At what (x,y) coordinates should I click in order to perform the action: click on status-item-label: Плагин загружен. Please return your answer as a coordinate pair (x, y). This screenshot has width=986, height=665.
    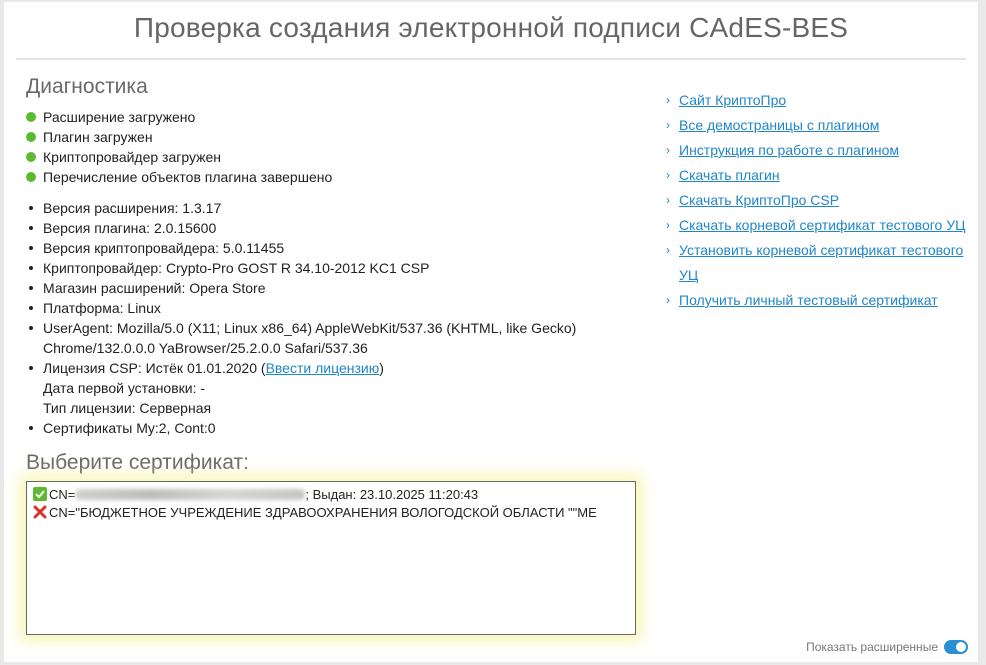
    Looking at the image, I should click on (98, 137).